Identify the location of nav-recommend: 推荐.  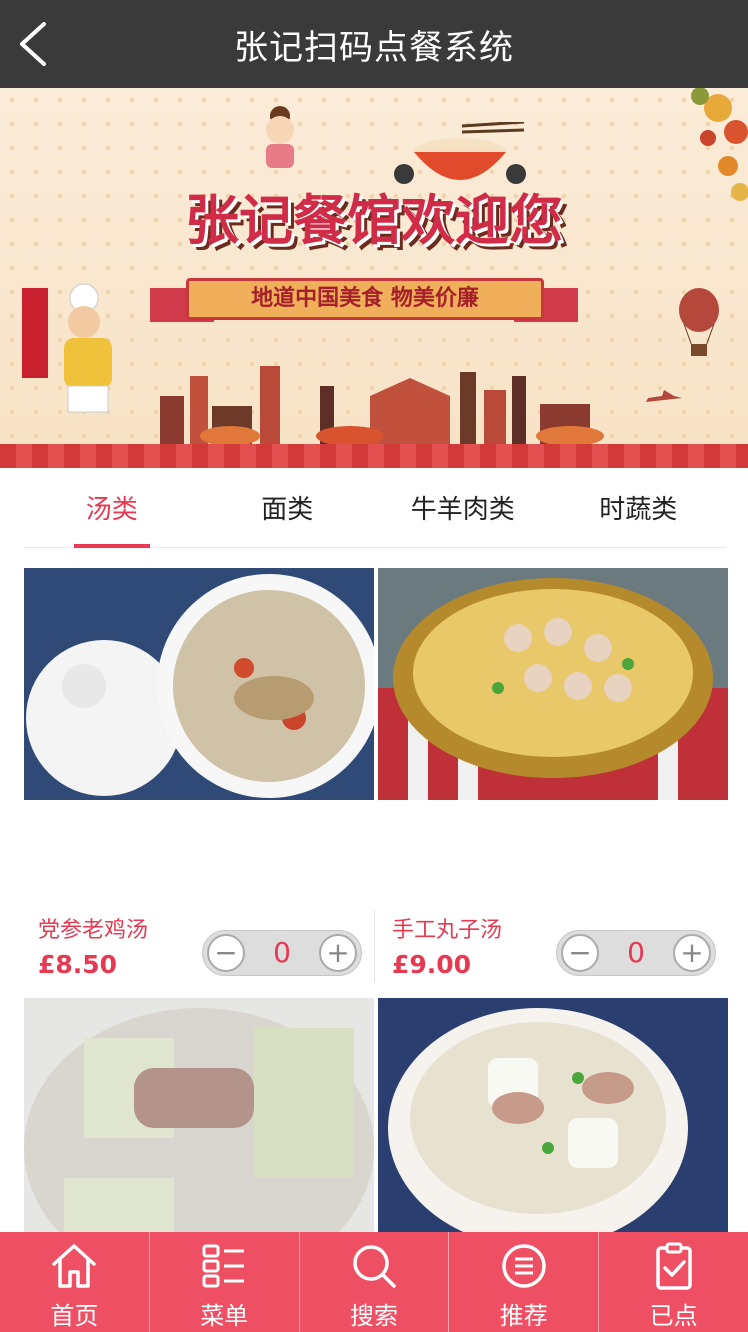
(523, 1282).